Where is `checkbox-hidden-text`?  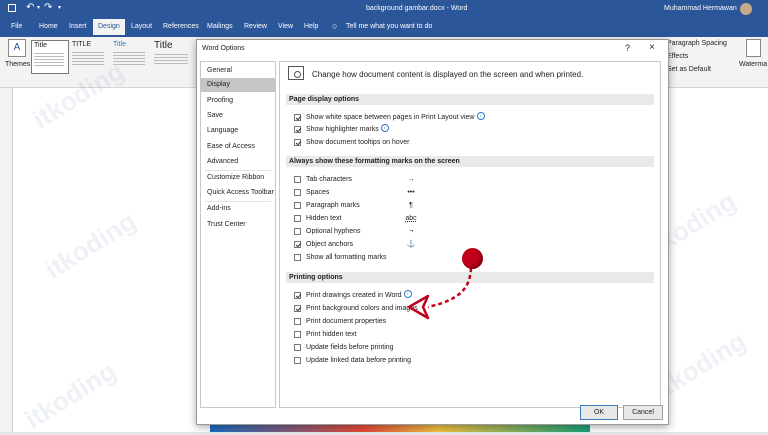
checkbox-hidden-text is located at coordinates (297, 218).